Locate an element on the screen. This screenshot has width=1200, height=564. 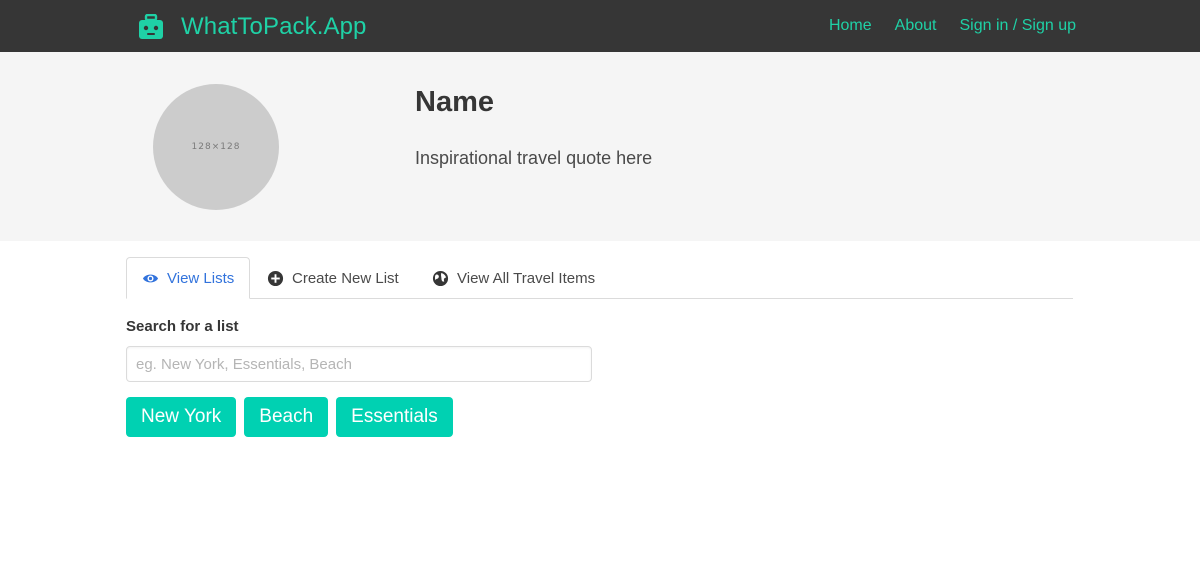
quick-list-buttons: New York Beach Essentials is located at coordinates (293, 417).